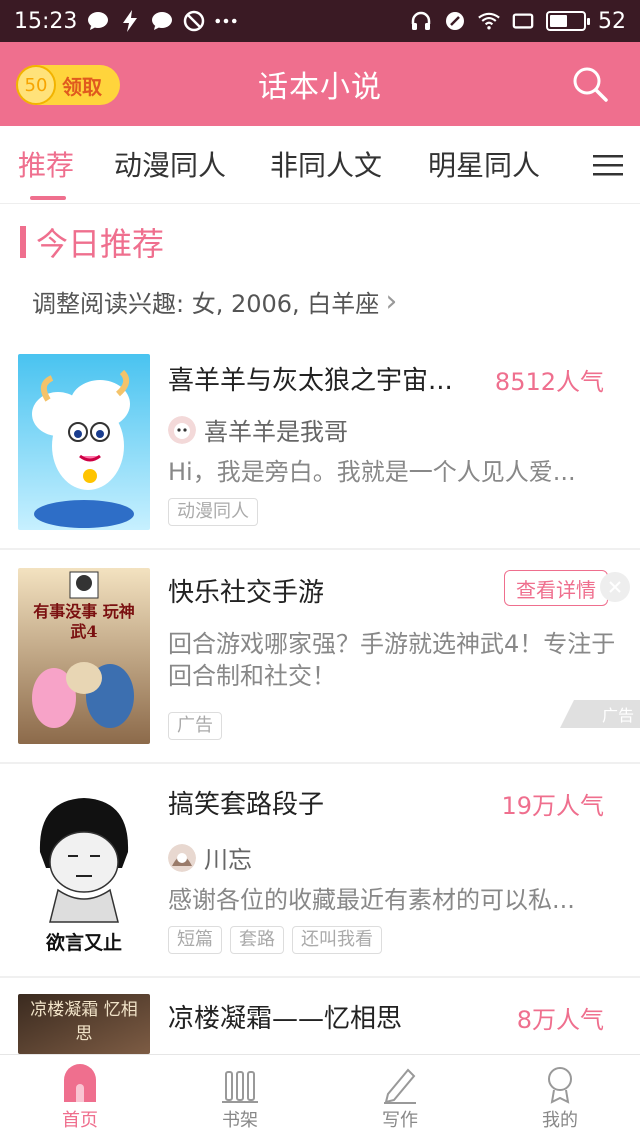 This screenshot has height=1138, width=640. What do you see at coordinates (484, 164) in the screenshot?
I see `tab-celebrity-fanfic: 明星同人` at bounding box center [484, 164].